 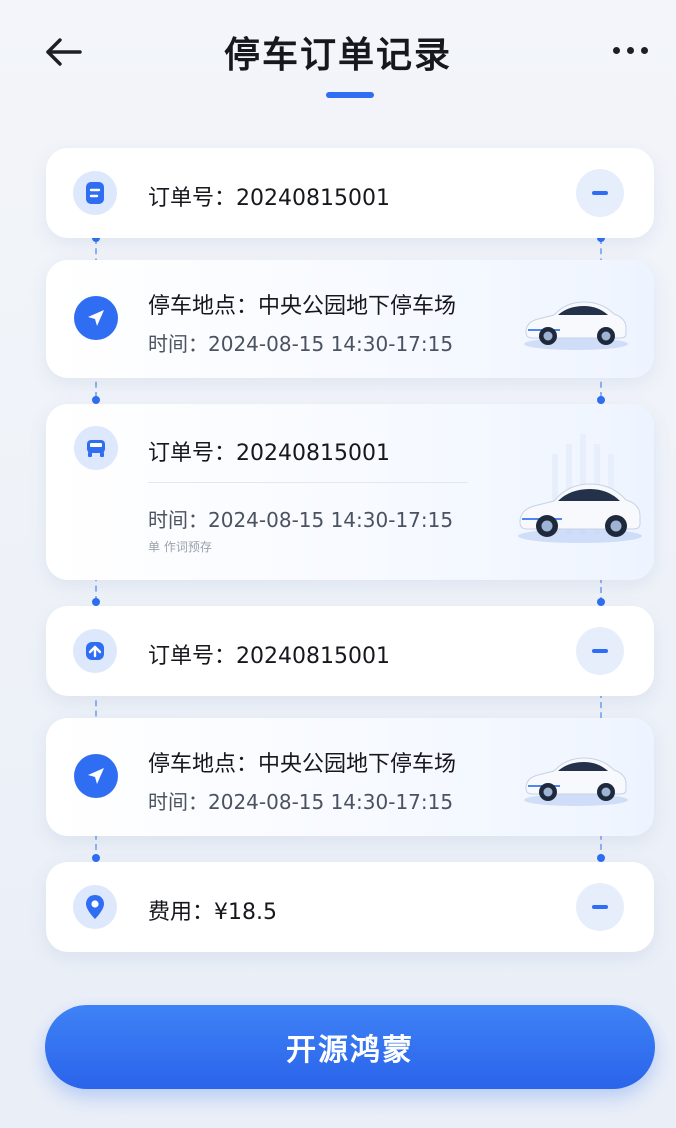 I want to click on primary-action-button: 开源鸿蒙, so click(x=350, y=1047).